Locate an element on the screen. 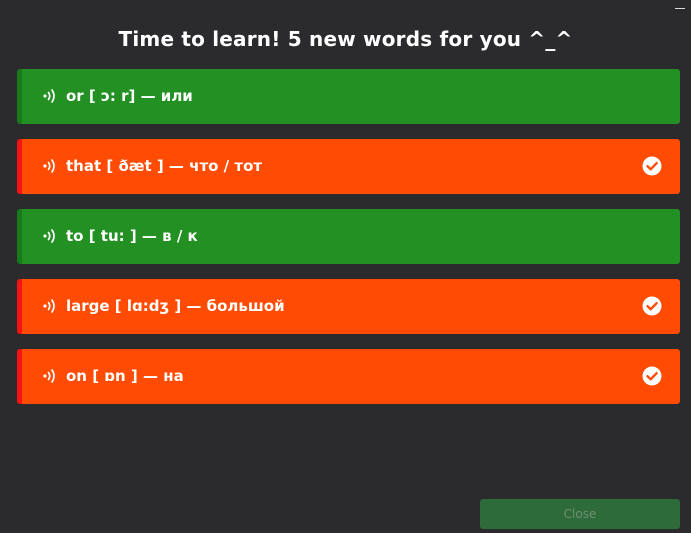 The width and height of the screenshot is (691, 533). word-text: or [ ɔ: r] — или is located at coordinates (129, 96).